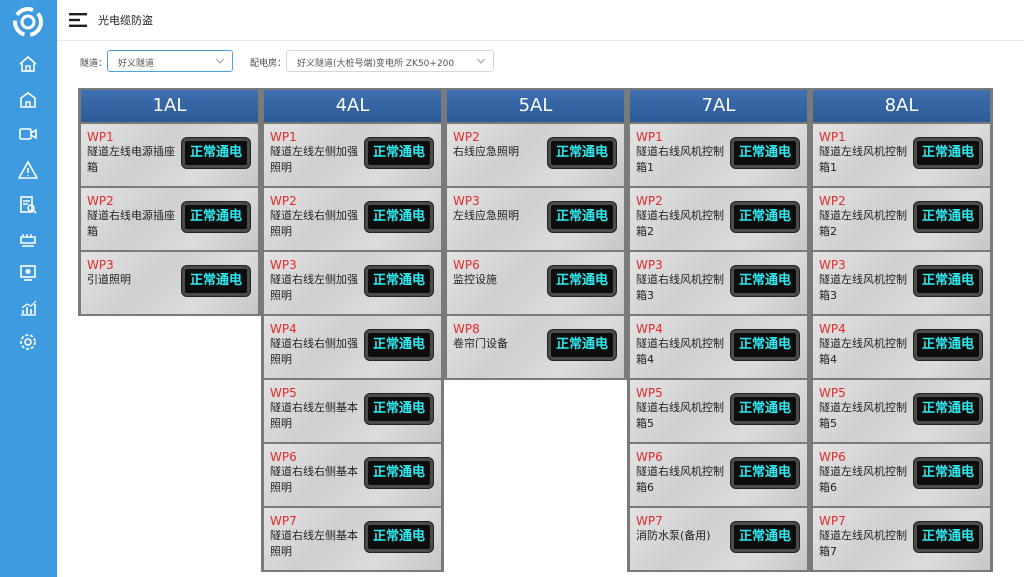 Image resolution: width=1024 pixels, height=577 pixels. What do you see at coordinates (376, 64) in the screenshot?
I see `room-select-value: 好义隧道(大桩号端)变电所 ZK50+200` at bounding box center [376, 64].